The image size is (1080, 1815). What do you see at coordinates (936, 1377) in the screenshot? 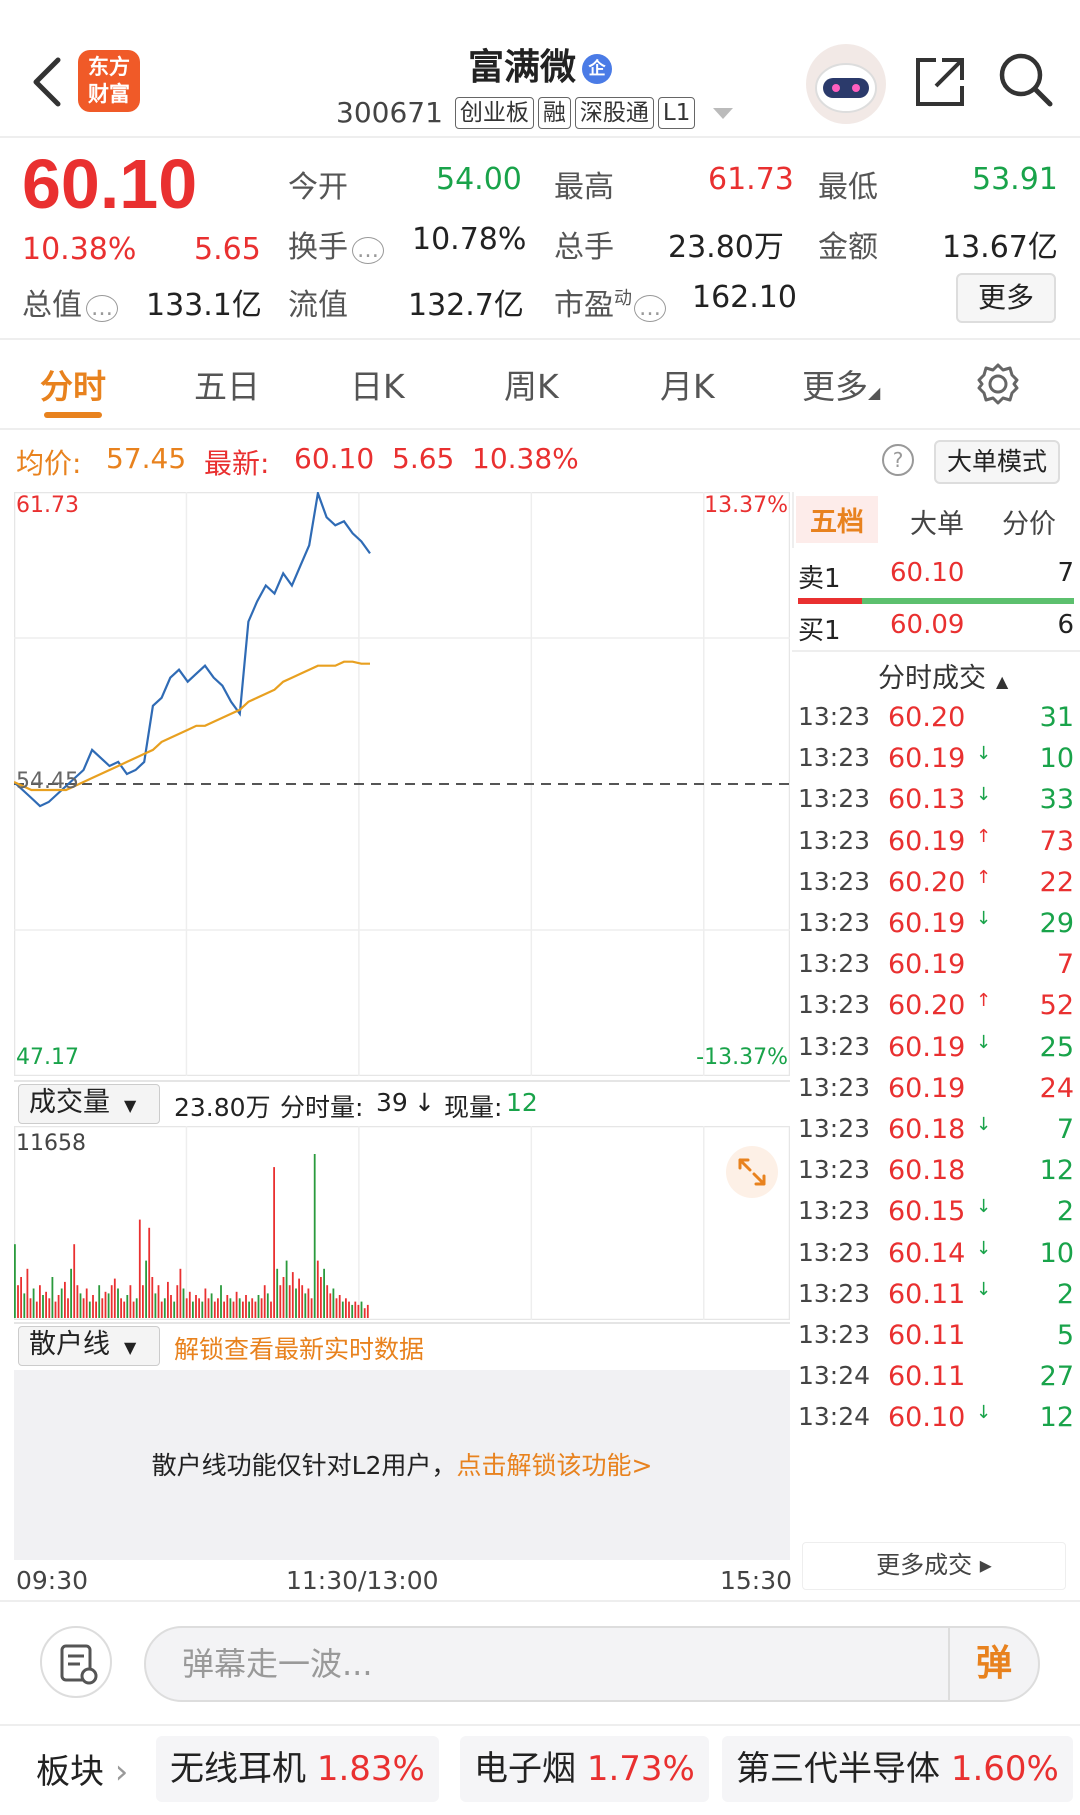
I see `trade-row: 13:24 60.11 27` at bounding box center [936, 1377].